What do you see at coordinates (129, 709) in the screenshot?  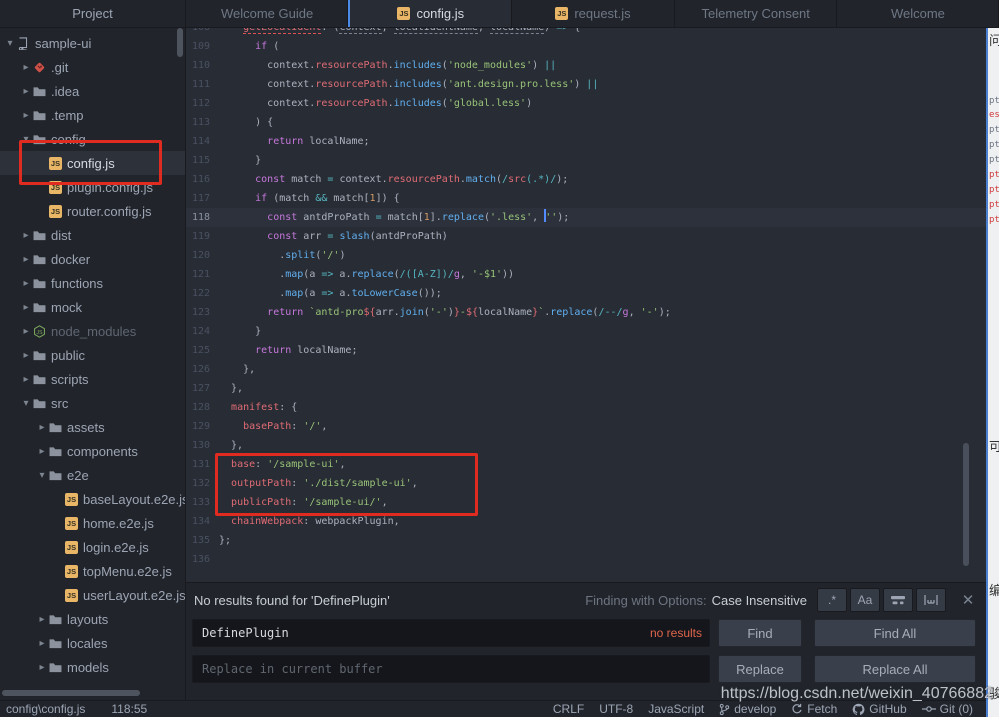 I see `status-cursor-position: 118:55` at bounding box center [129, 709].